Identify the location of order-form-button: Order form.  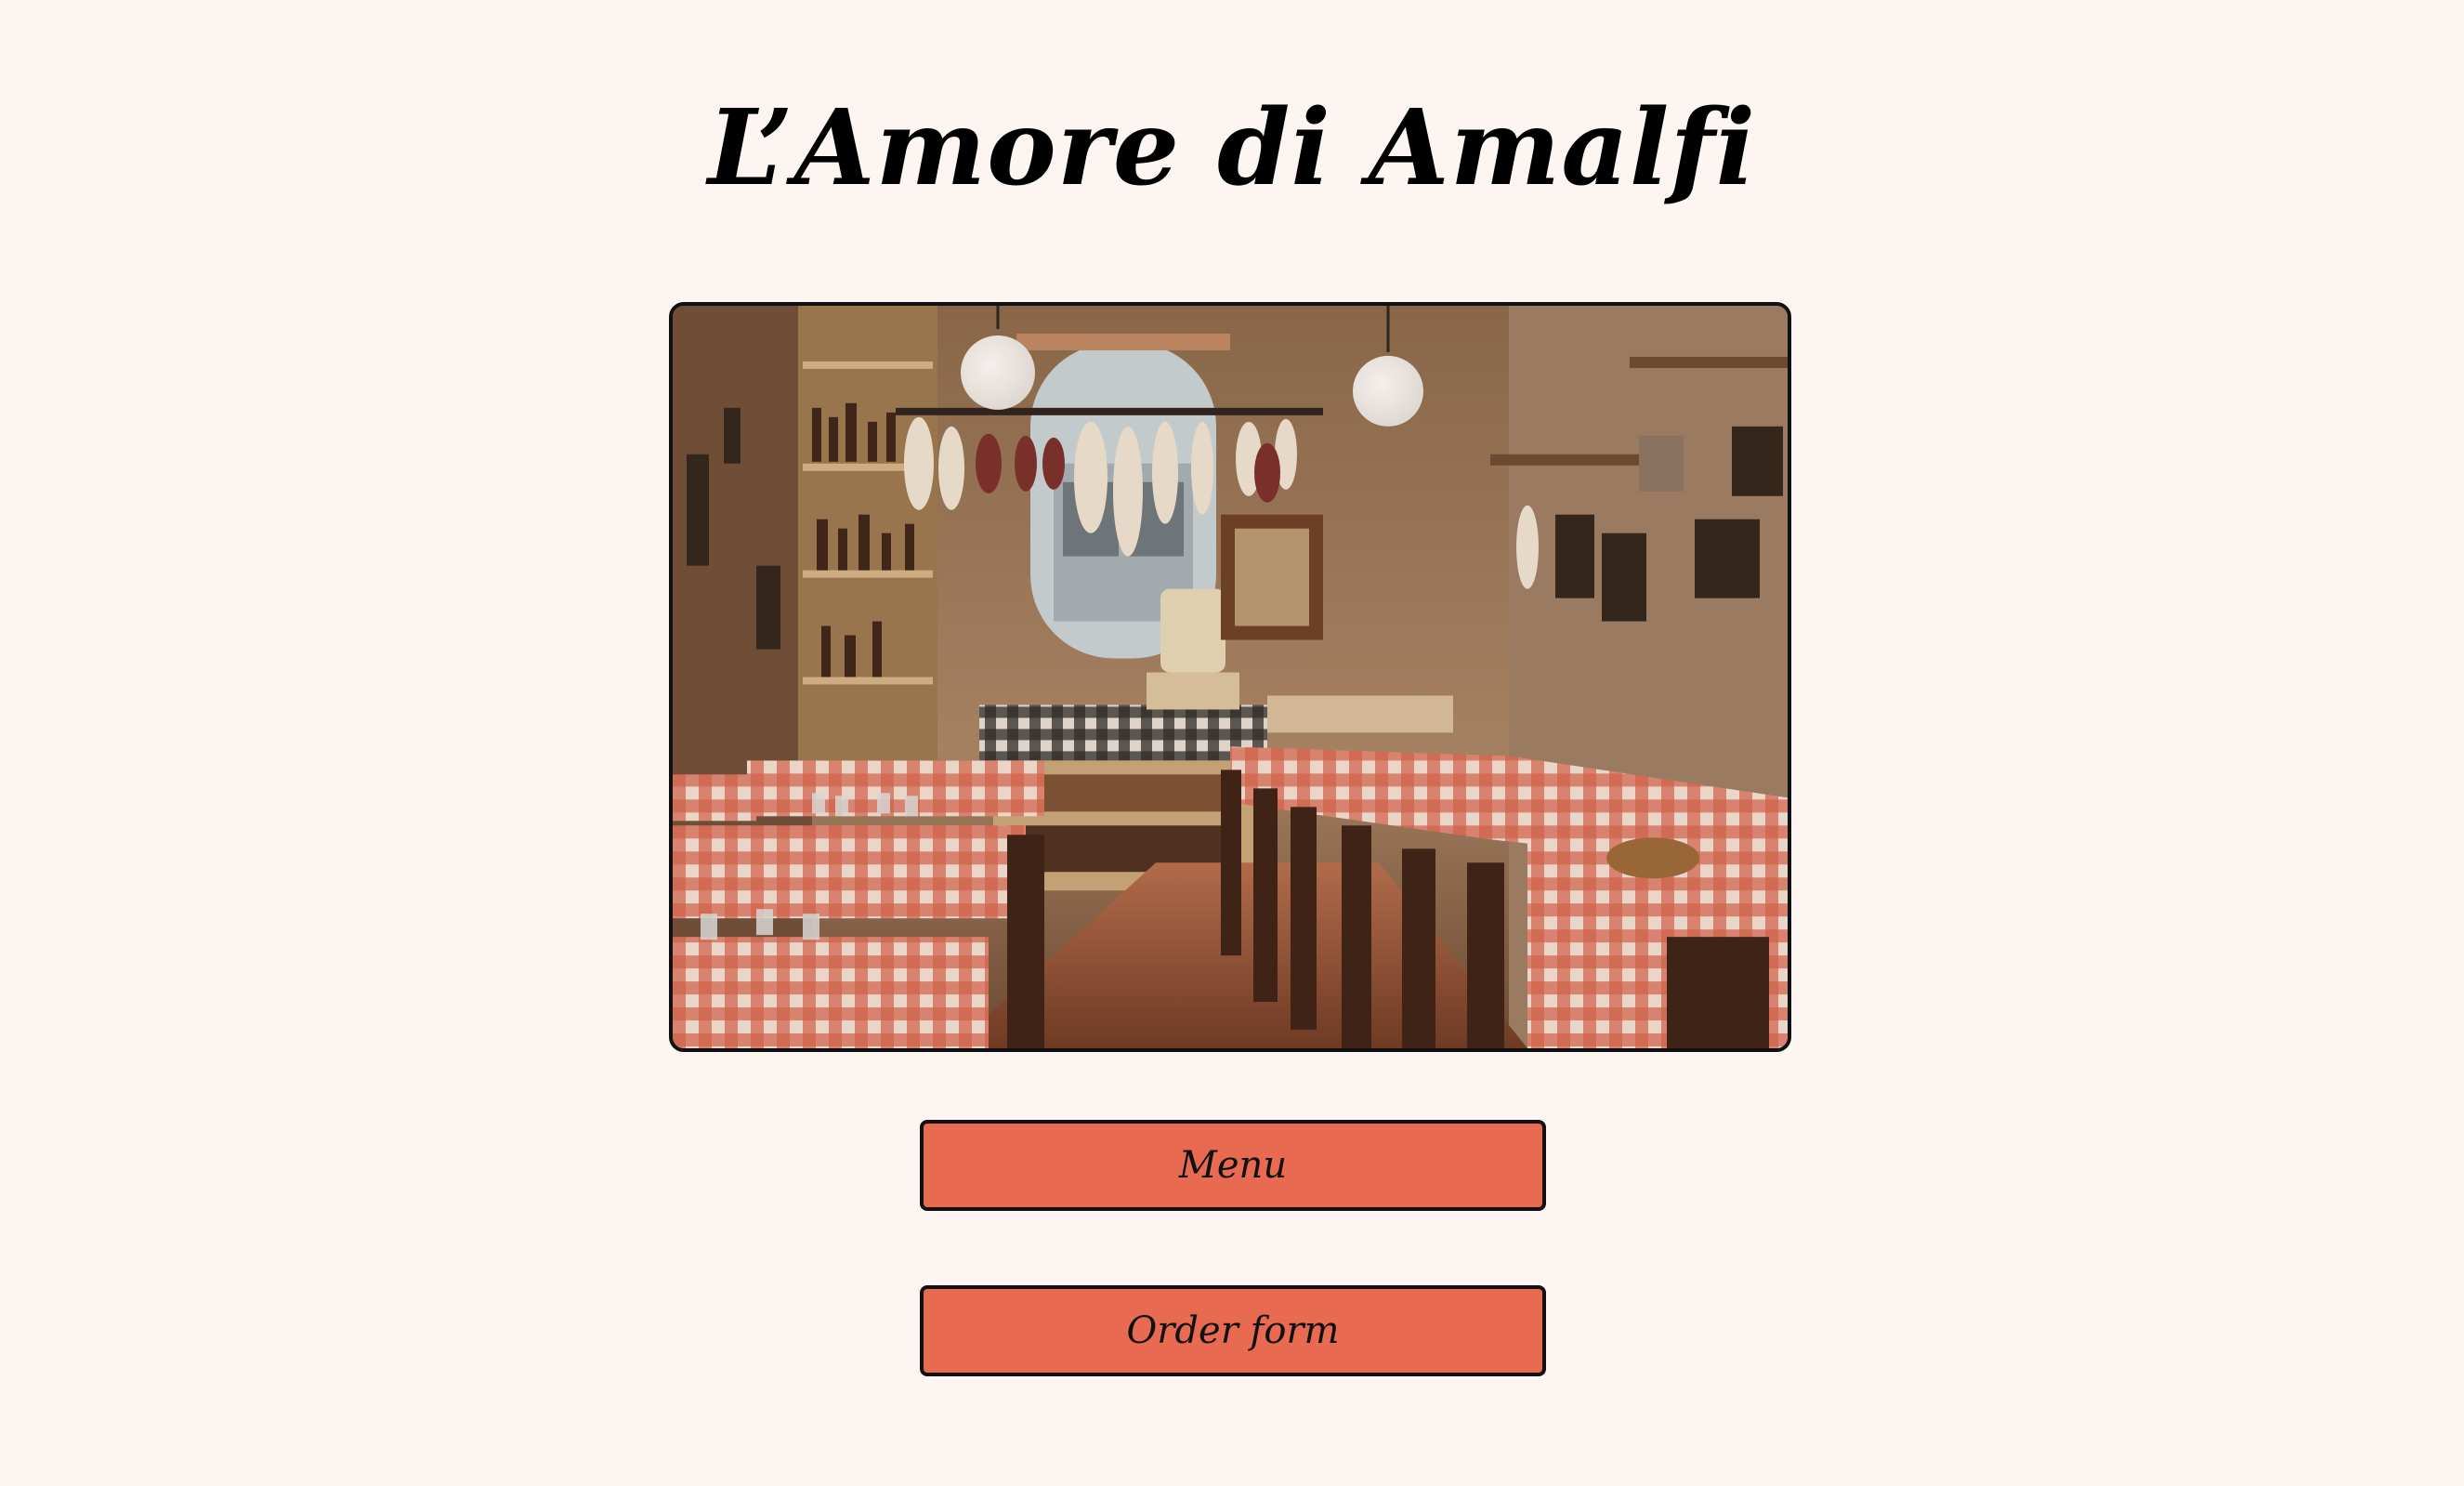
(1233, 1331).